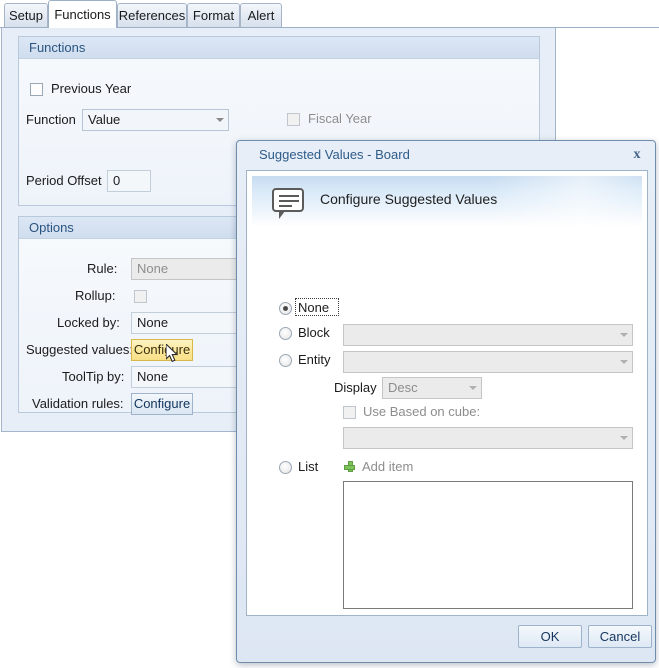 Image resolution: width=659 pixels, height=668 pixels. I want to click on tab-alert: Alert, so click(261, 15).